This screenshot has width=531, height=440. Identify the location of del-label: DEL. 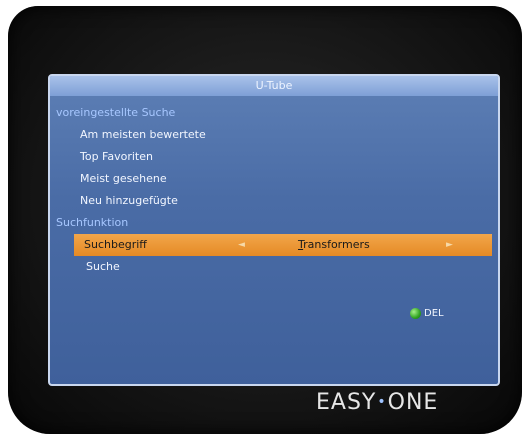
(434, 313).